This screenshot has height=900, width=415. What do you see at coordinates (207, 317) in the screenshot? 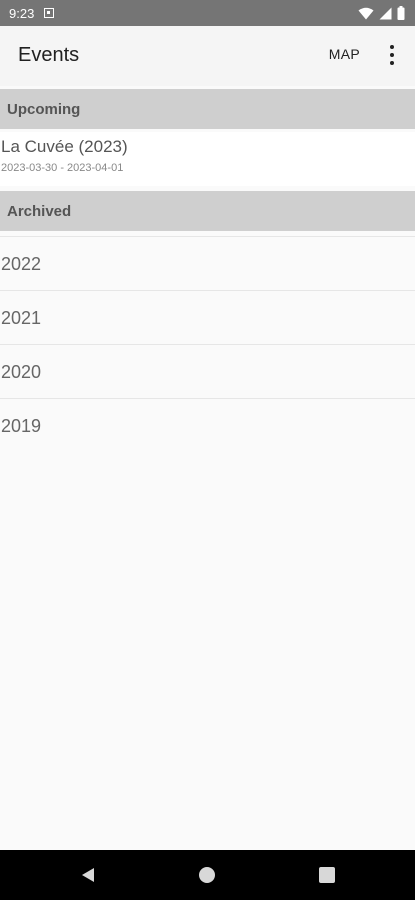
I see `archived-year-item: 2021` at bounding box center [207, 317].